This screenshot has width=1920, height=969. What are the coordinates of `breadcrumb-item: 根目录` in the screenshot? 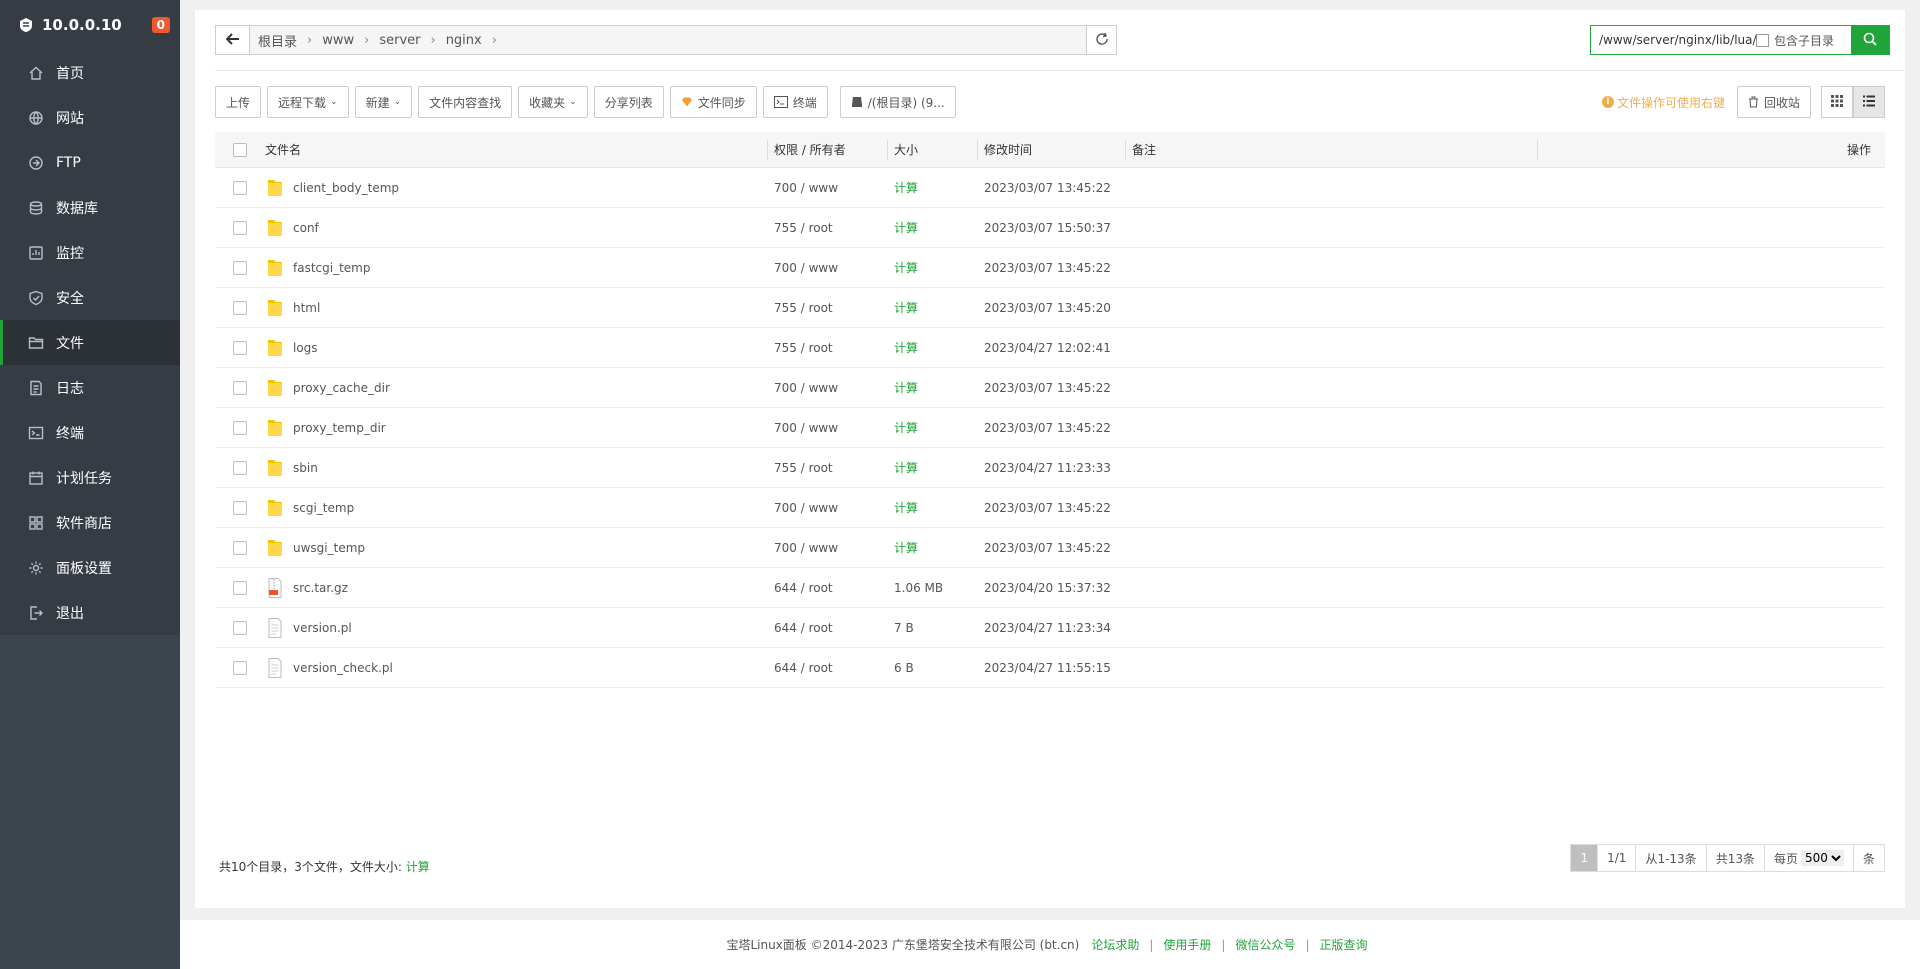 It's located at (277, 40).